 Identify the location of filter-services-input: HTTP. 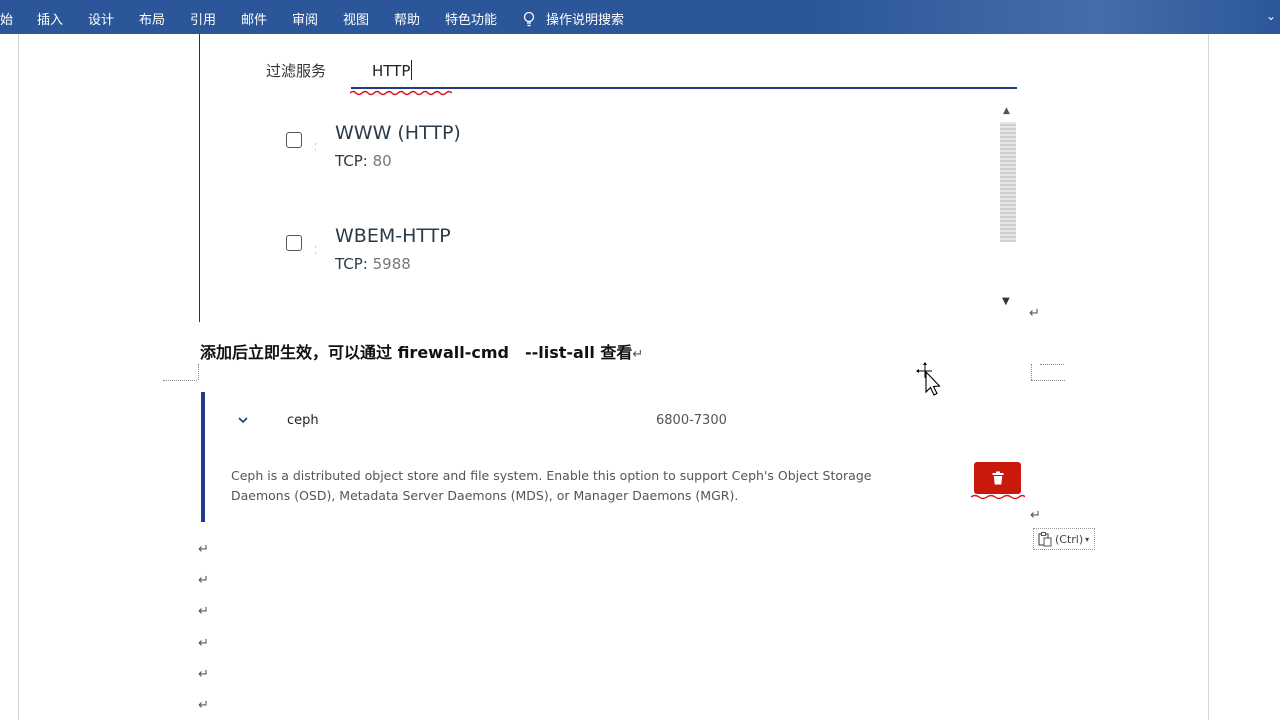
(392, 70).